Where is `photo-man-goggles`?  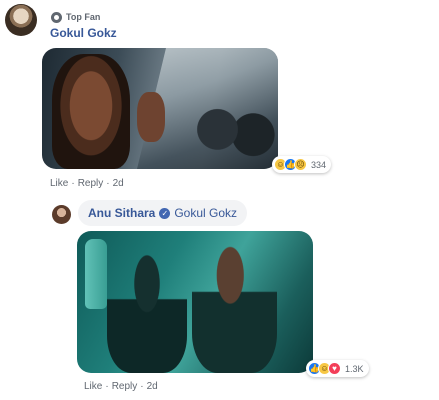
photo-man-goggles is located at coordinates (147, 311).